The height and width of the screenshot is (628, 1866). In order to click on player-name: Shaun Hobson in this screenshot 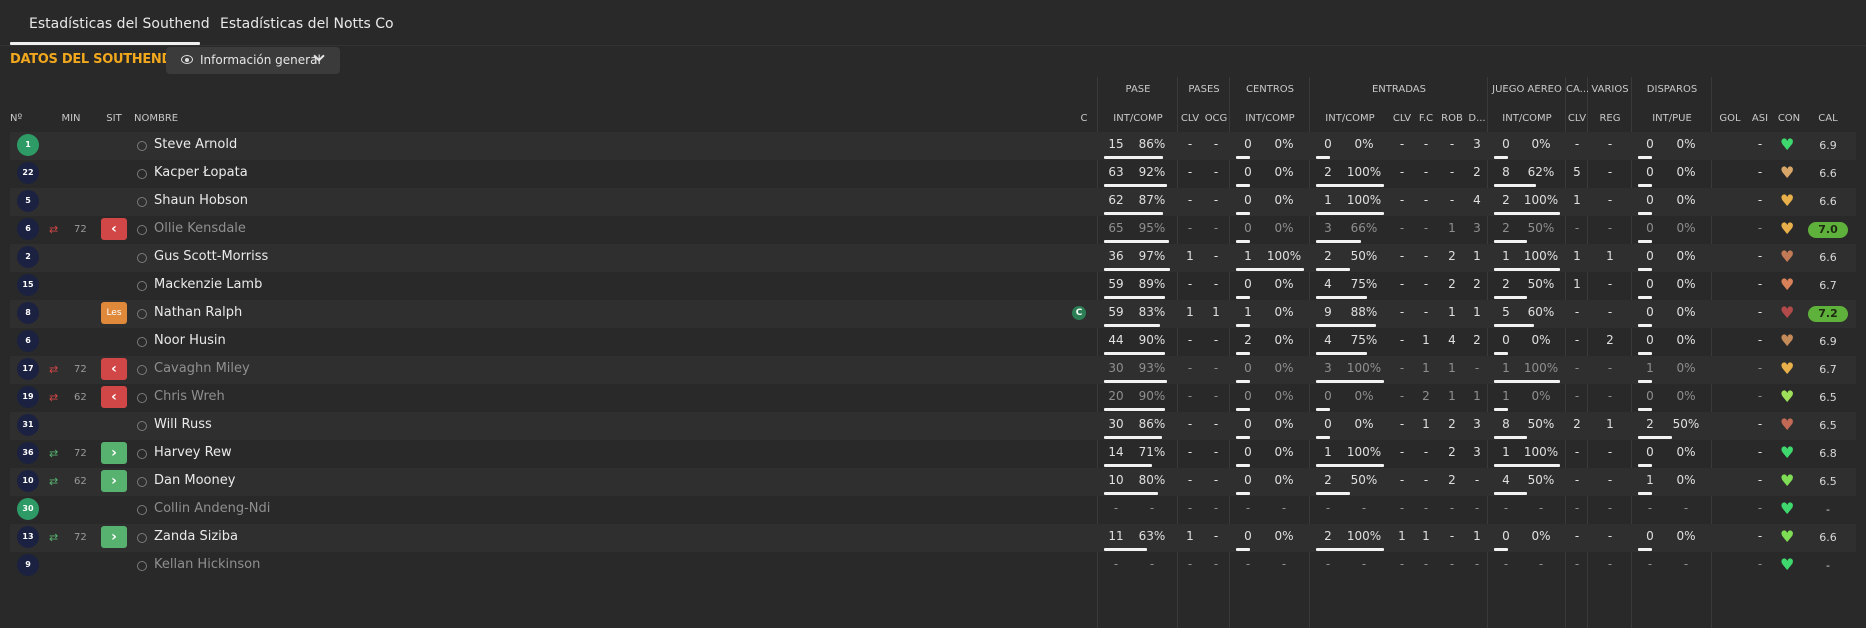, I will do `click(201, 200)`.